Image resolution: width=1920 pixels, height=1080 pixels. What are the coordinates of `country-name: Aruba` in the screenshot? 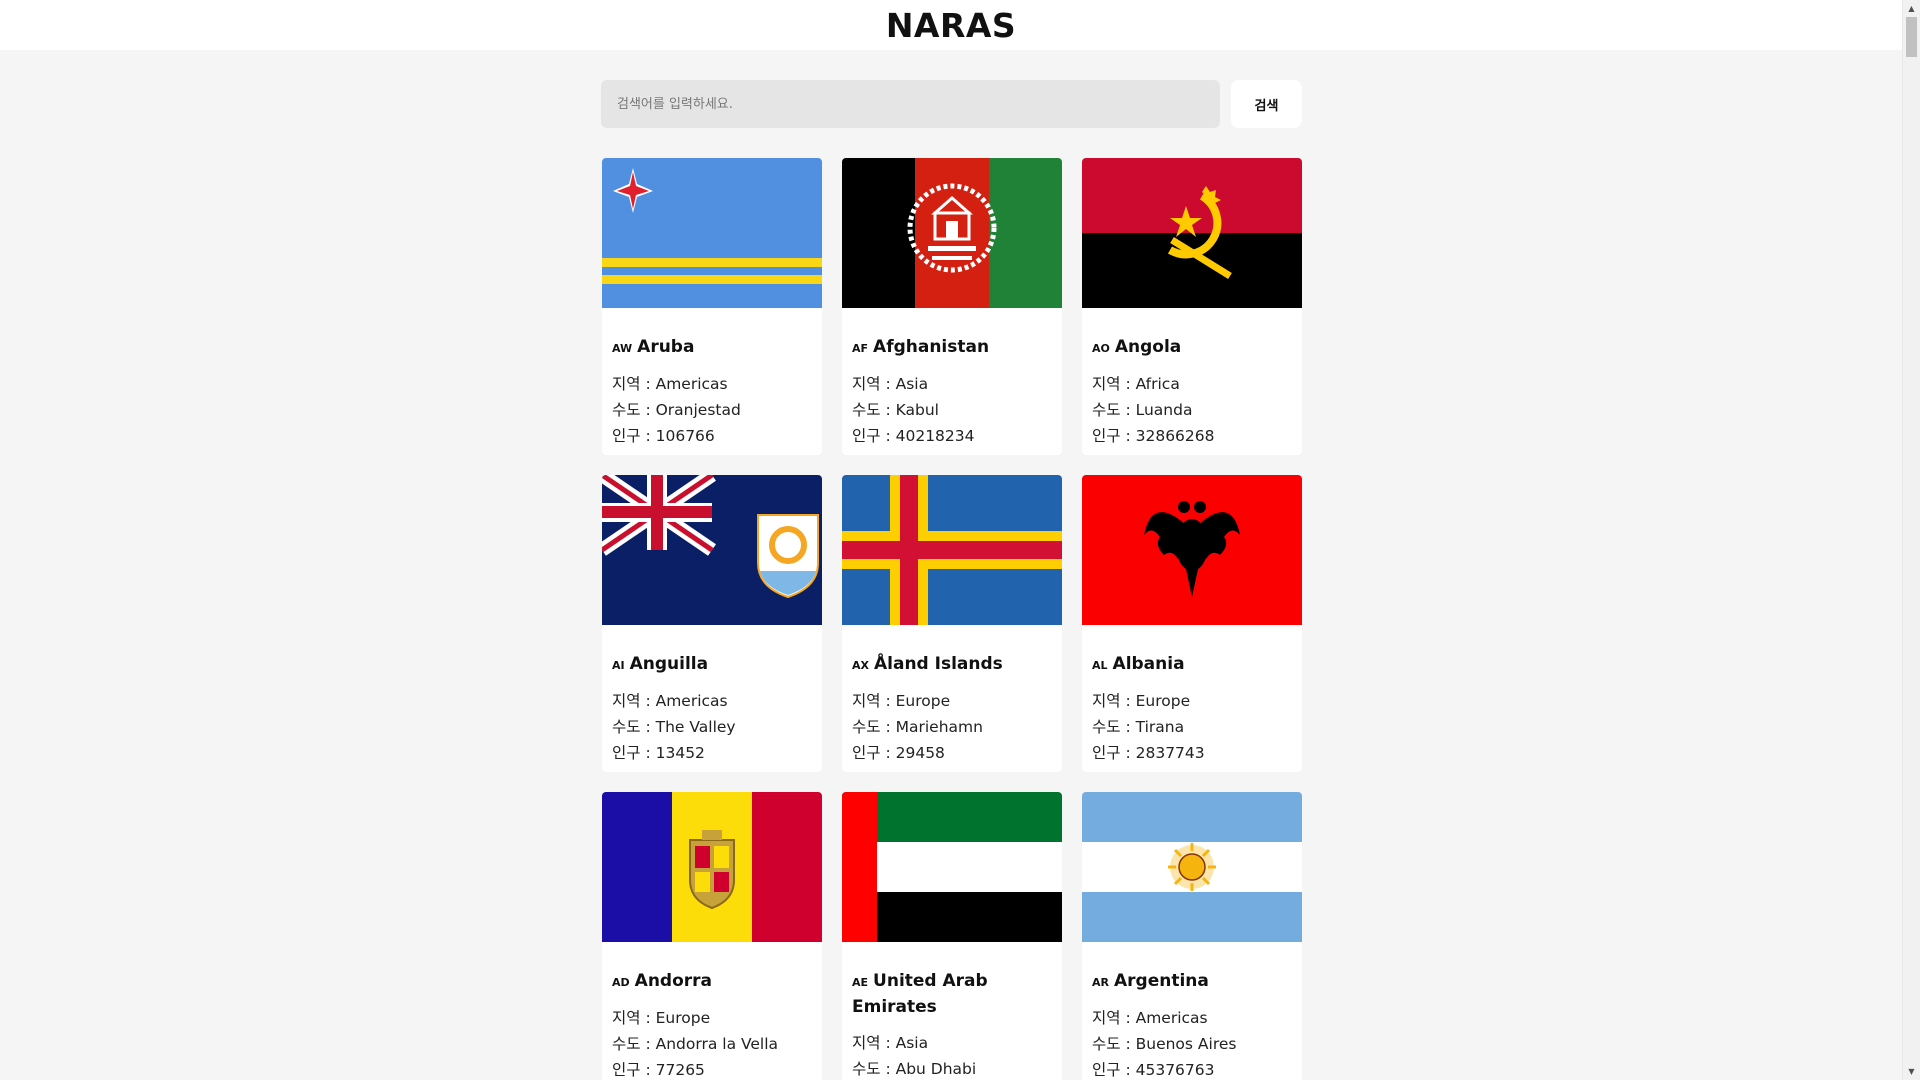 It's located at (666, 347).